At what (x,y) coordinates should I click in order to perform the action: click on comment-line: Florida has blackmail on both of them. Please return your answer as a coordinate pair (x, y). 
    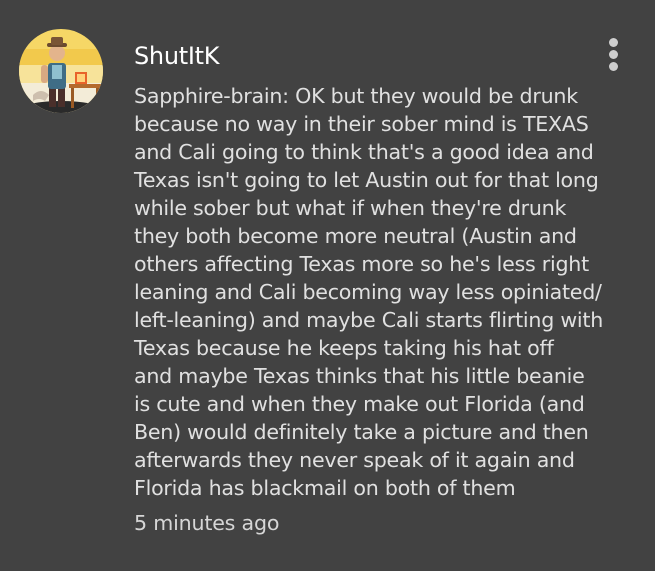
    Looking at the image, I should click on (325, 488).